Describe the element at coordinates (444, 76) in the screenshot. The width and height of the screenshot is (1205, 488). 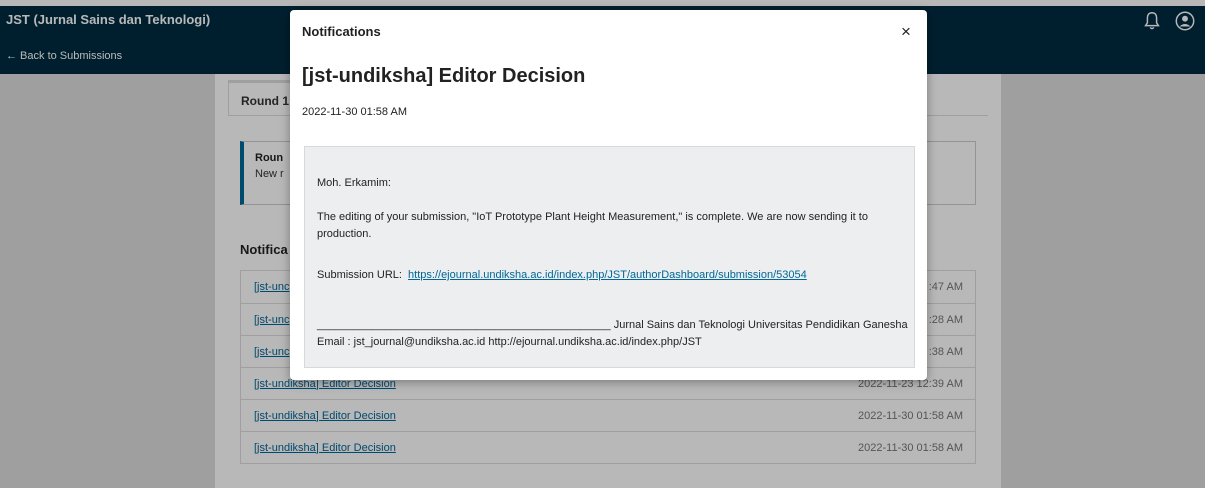
I see `notification-title: [jst-undiksha] Editor Decision` at that location.